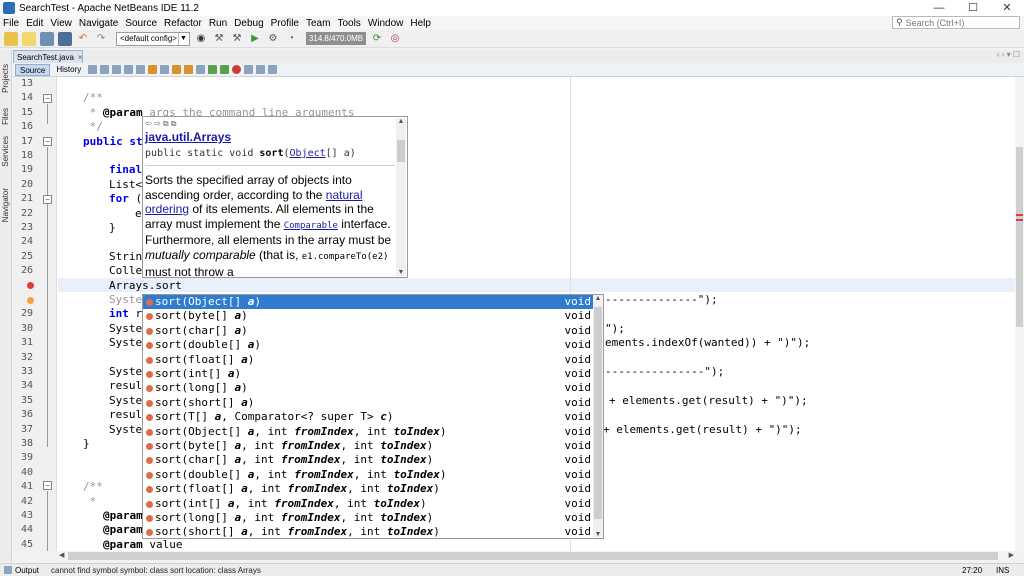  Describe the element at coordinates (285, 23) in the screenshot. I see `menu-profile: Profile` at that location.